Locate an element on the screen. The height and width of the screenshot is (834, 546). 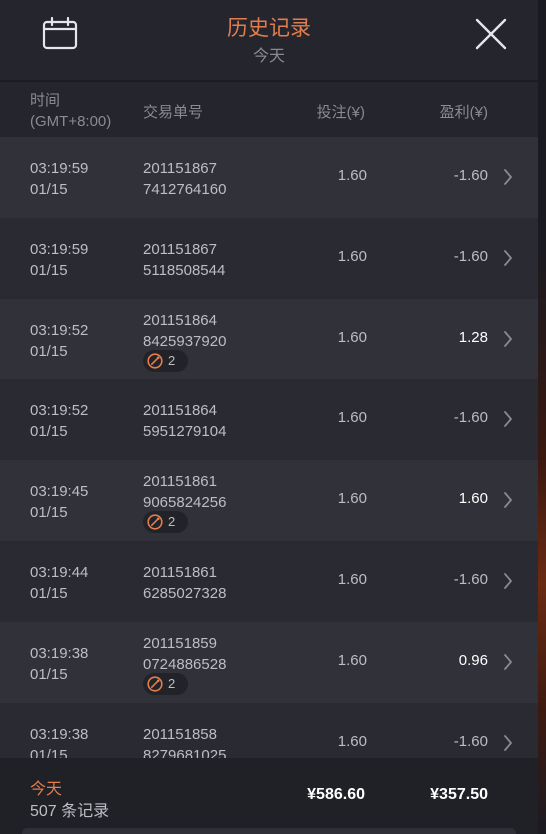
header: 历史记录 今天 is located at coordinates (269, 40).